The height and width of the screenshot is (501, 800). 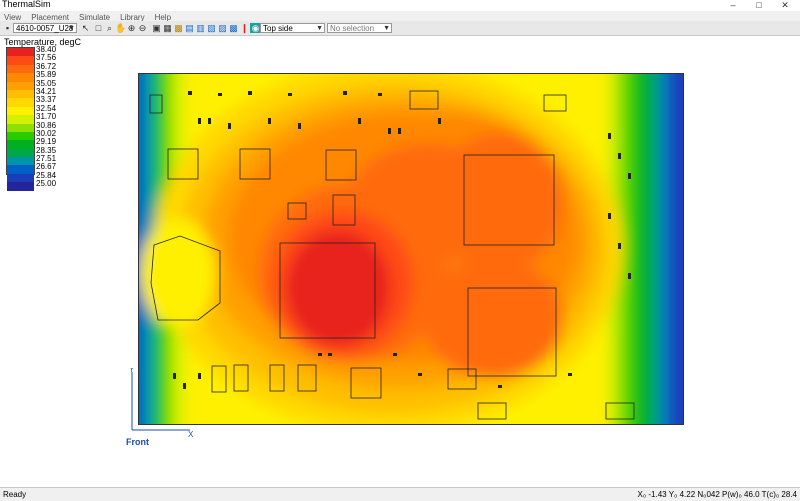 What do you see at coordinates (142, 28) in the screenshot?
I see `zoom-out-icon: ⊖` at bounding box center [142, 28].